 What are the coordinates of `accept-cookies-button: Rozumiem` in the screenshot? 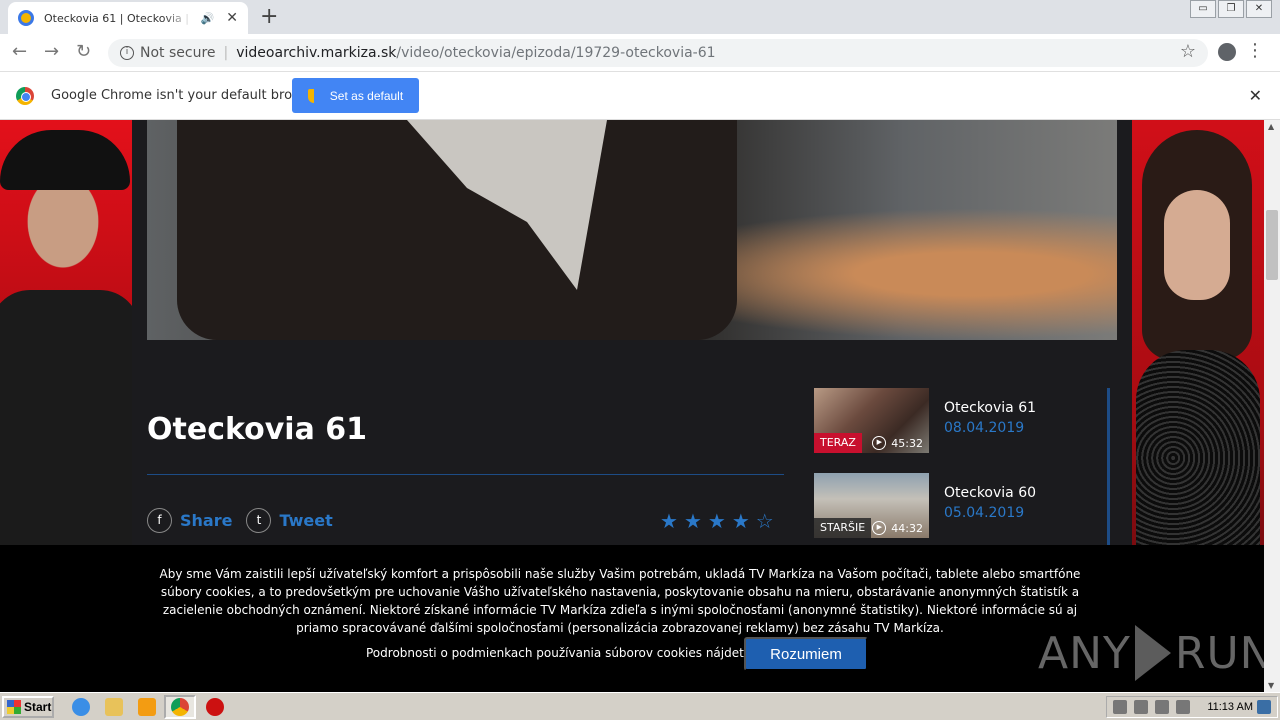 It's located at (806, 654).